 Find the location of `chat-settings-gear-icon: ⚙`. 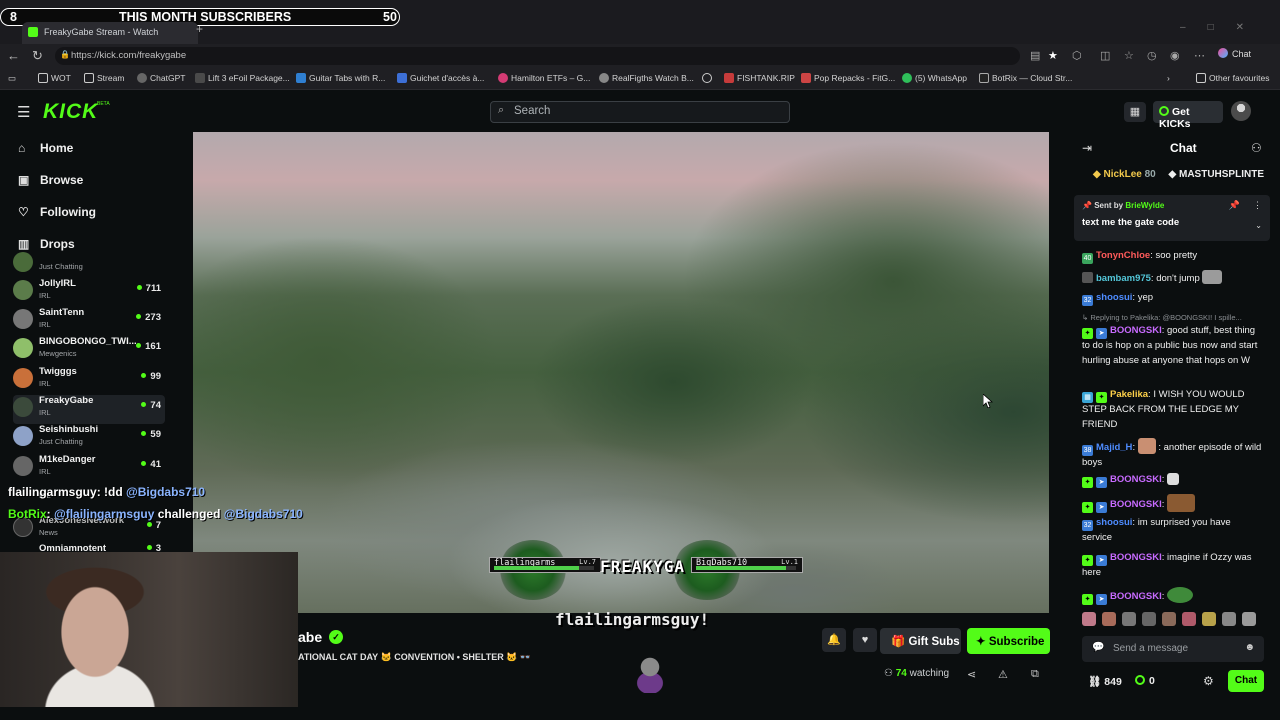

chat-settings-gear-icon: ⚙ is located at coordinates (1208, 681).